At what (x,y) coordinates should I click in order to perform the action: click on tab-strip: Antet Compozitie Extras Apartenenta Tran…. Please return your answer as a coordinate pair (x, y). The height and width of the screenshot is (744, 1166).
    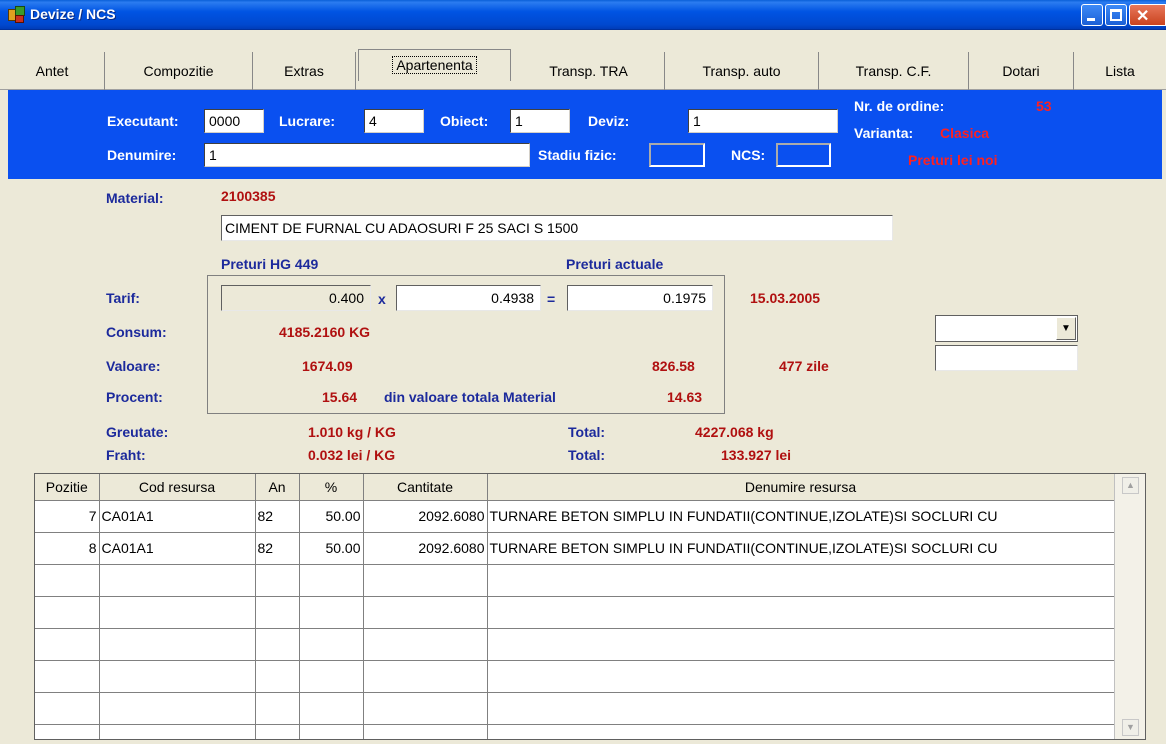
    Looking at the image, I should click on (583, 69).